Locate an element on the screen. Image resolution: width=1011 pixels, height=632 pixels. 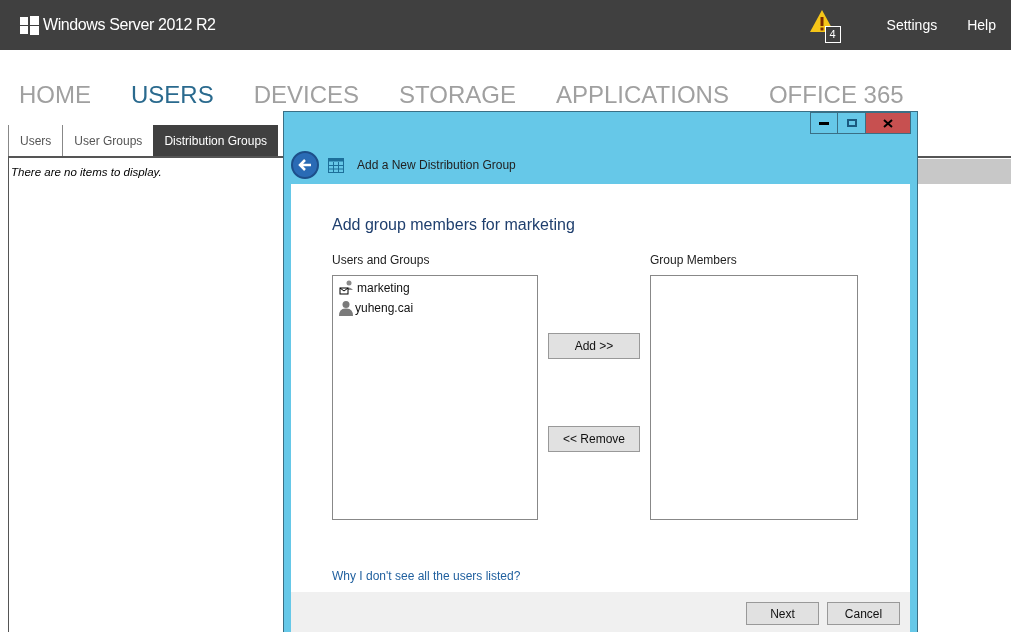
minimize-icon is located at coordinates (824, 123).